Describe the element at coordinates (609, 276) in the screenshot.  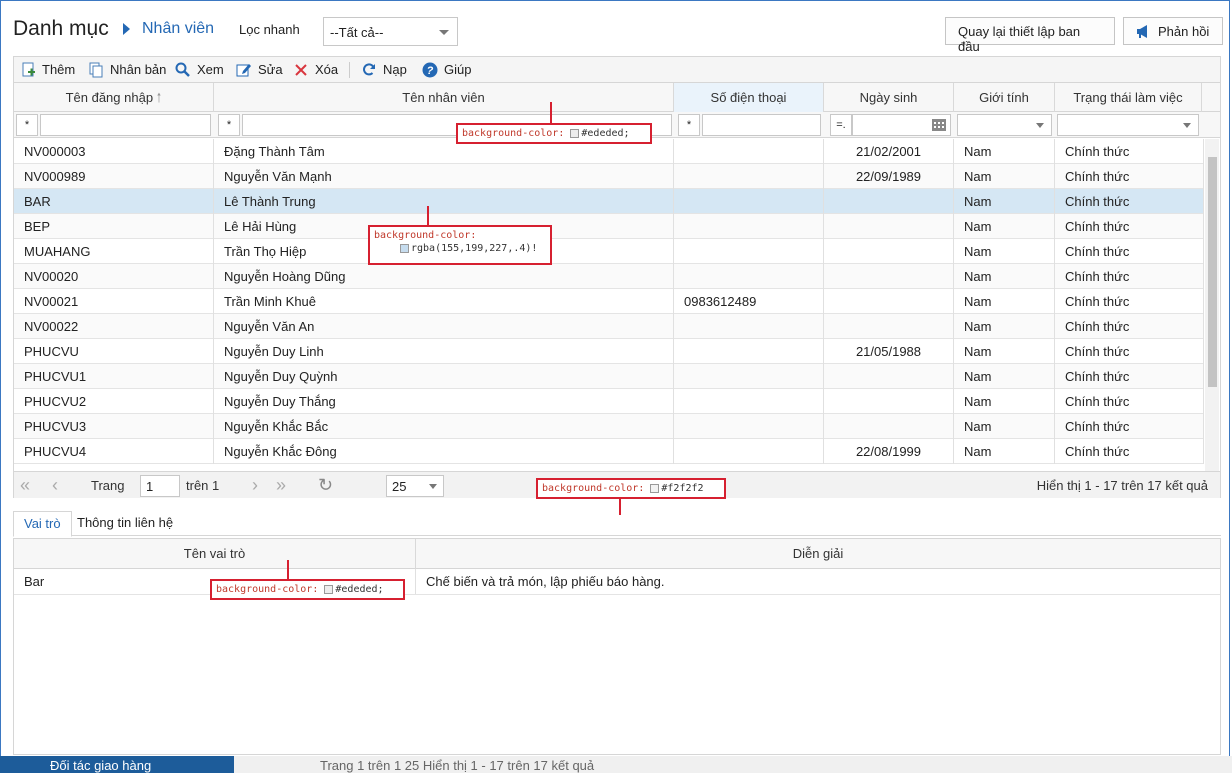
I see `table-row: NV00020 Nguyễn Hoàng Dũng Nam Chính thức` at that location.